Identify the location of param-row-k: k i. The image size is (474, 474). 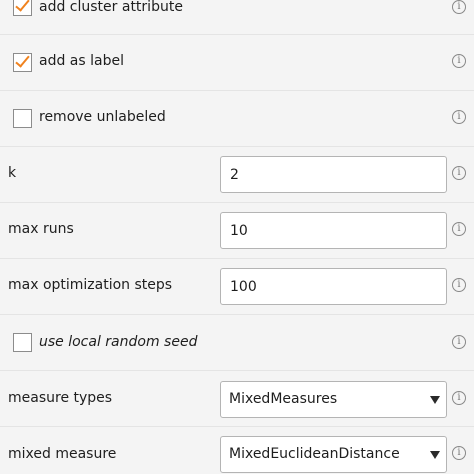
(237, 175).